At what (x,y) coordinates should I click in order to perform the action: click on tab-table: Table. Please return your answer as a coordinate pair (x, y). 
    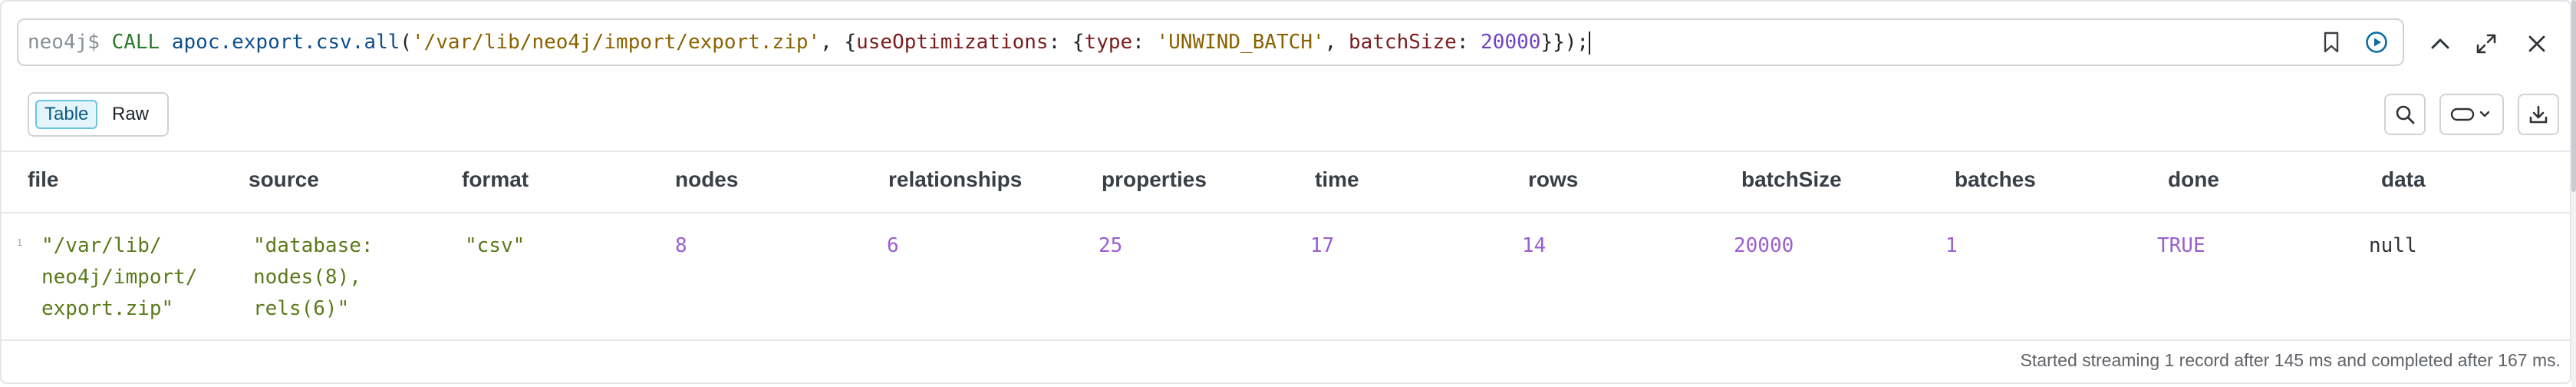
    Looking at the image, I should click on (66, 115).